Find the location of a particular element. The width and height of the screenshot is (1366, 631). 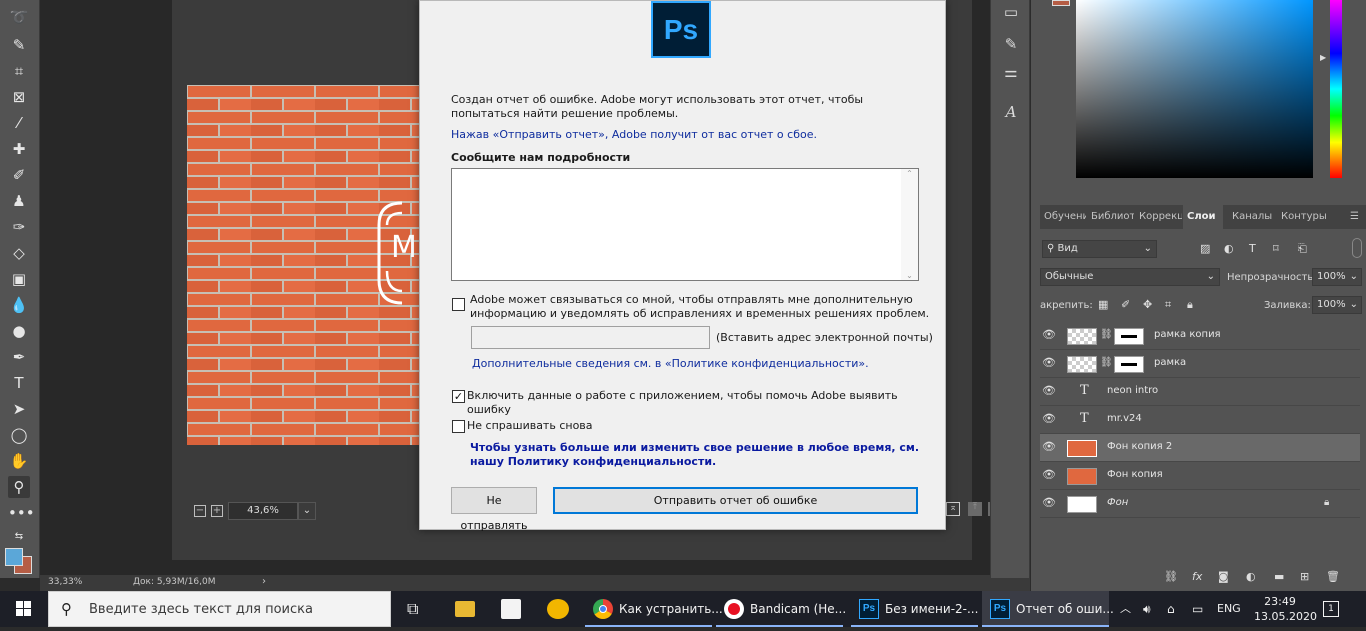

lock-artboard-icon: ⌗ is located at coordinates (1168, 305).